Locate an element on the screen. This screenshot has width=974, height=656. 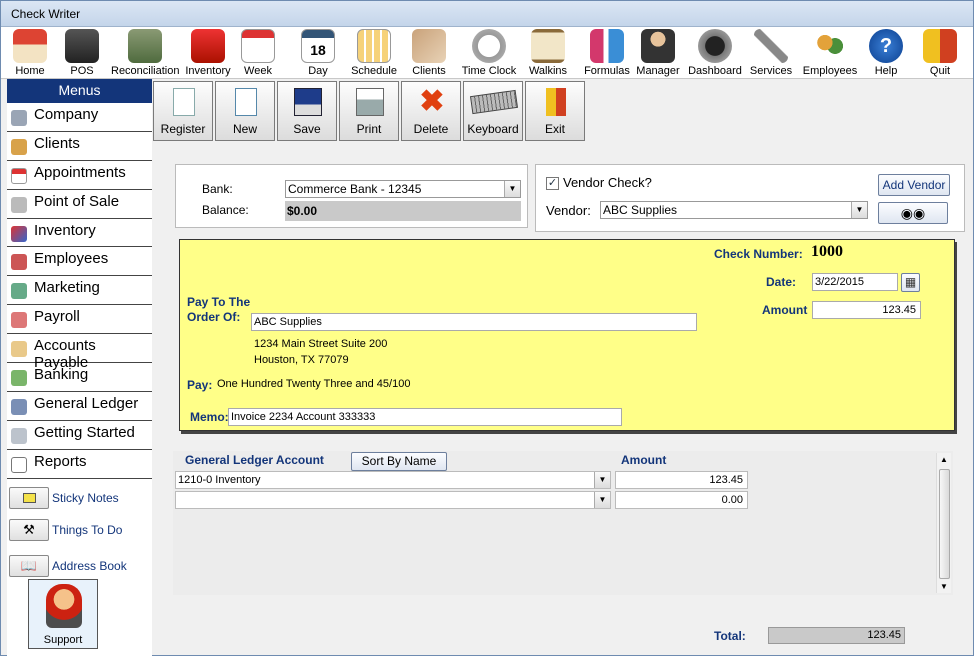
total-label: Total: is located at coordinates (730, 636).